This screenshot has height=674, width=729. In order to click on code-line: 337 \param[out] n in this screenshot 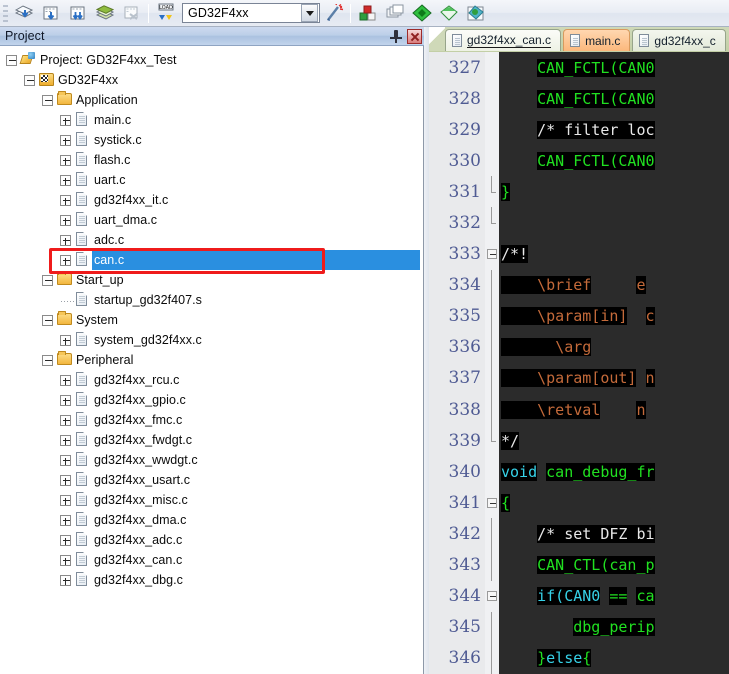, I will do `click(579, 378)`.